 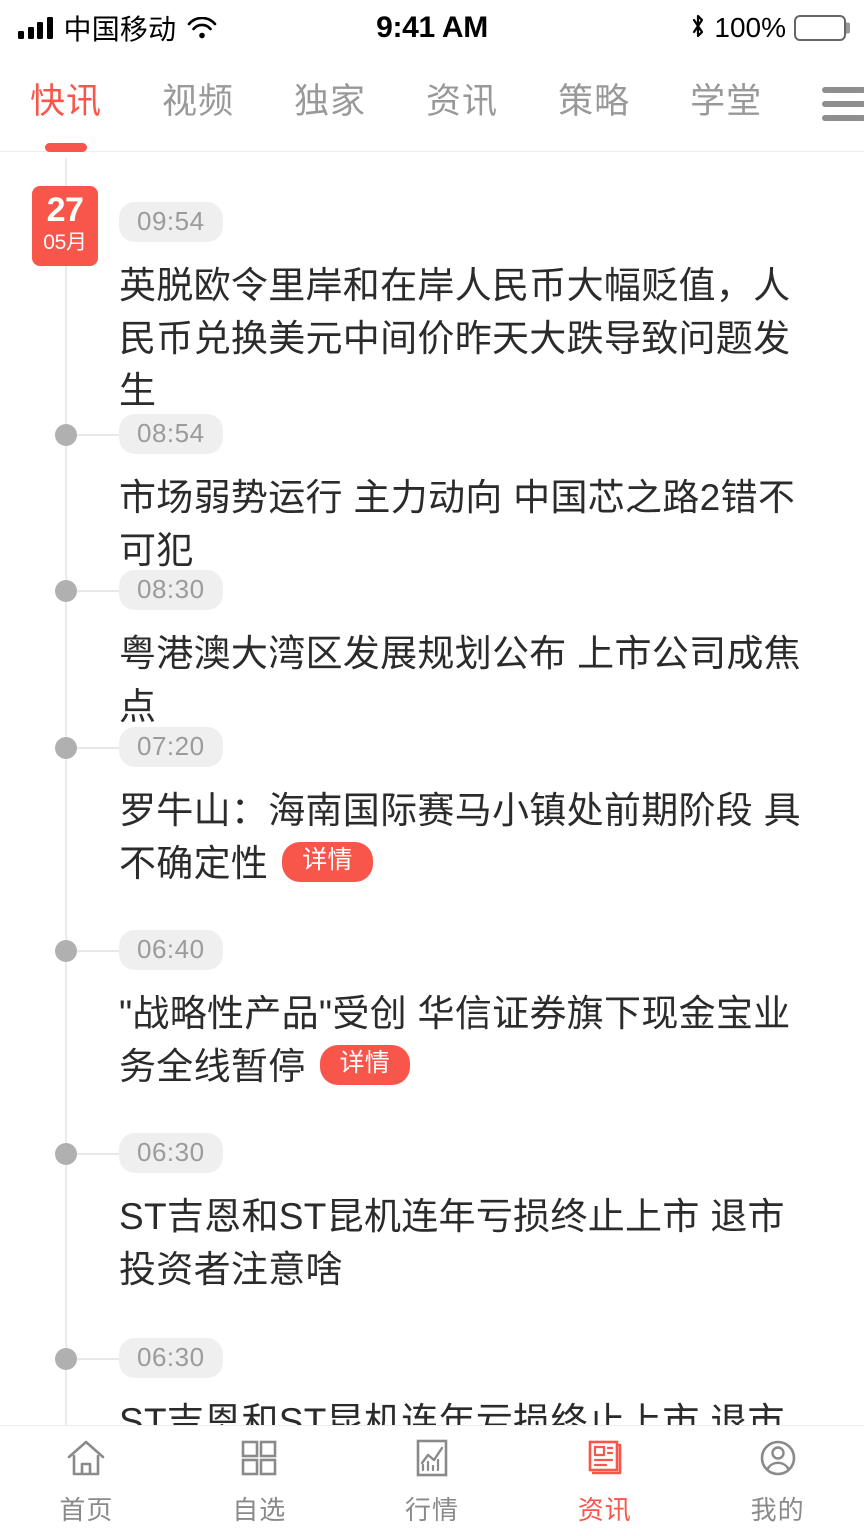 I want to click on news-headline: 粤港澳大湾区发展规划公布 上市公司成焦点, so click(x=467, y=680).